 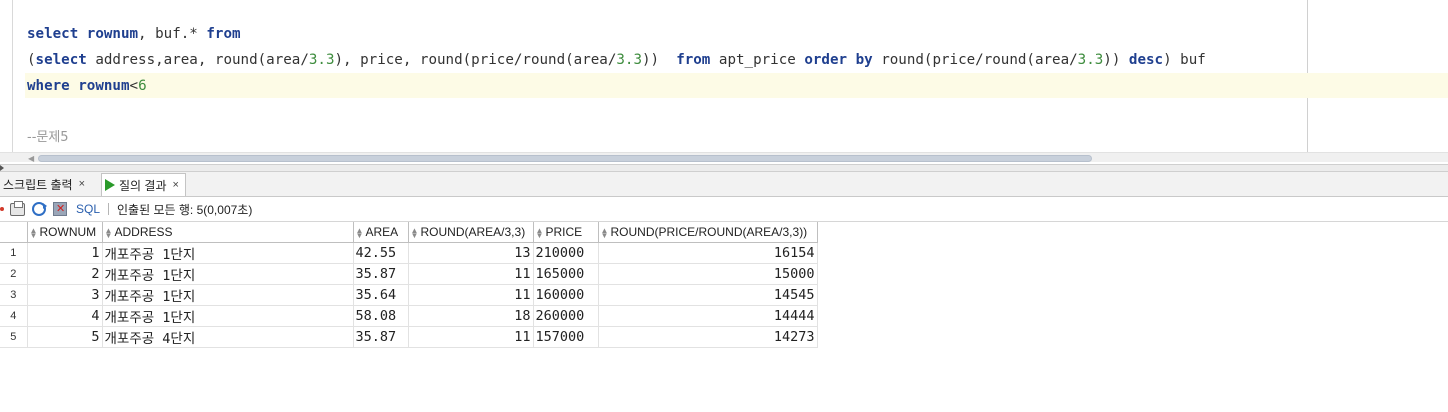 I want to click on table-row: 1 1 개포주공 1단지 42.55 13 210000 16154, so click(x=409, y=253).